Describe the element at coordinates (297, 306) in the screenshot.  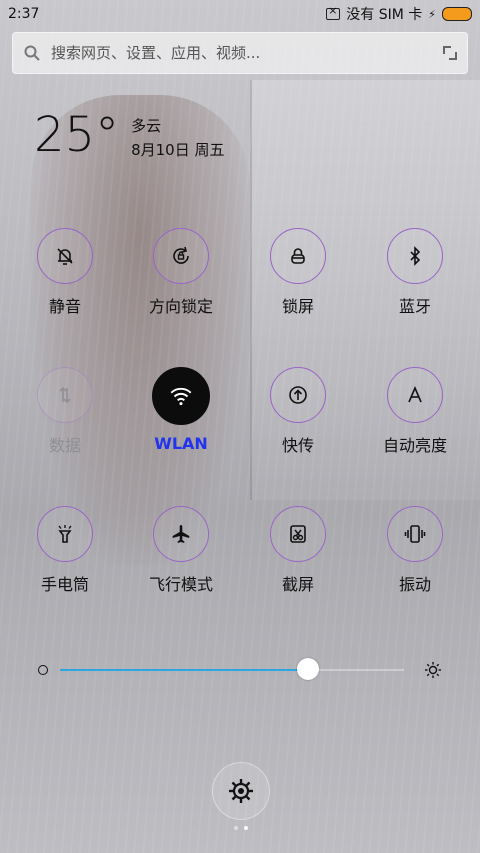
I see `lock-screen-label: 锁屏` at that location.